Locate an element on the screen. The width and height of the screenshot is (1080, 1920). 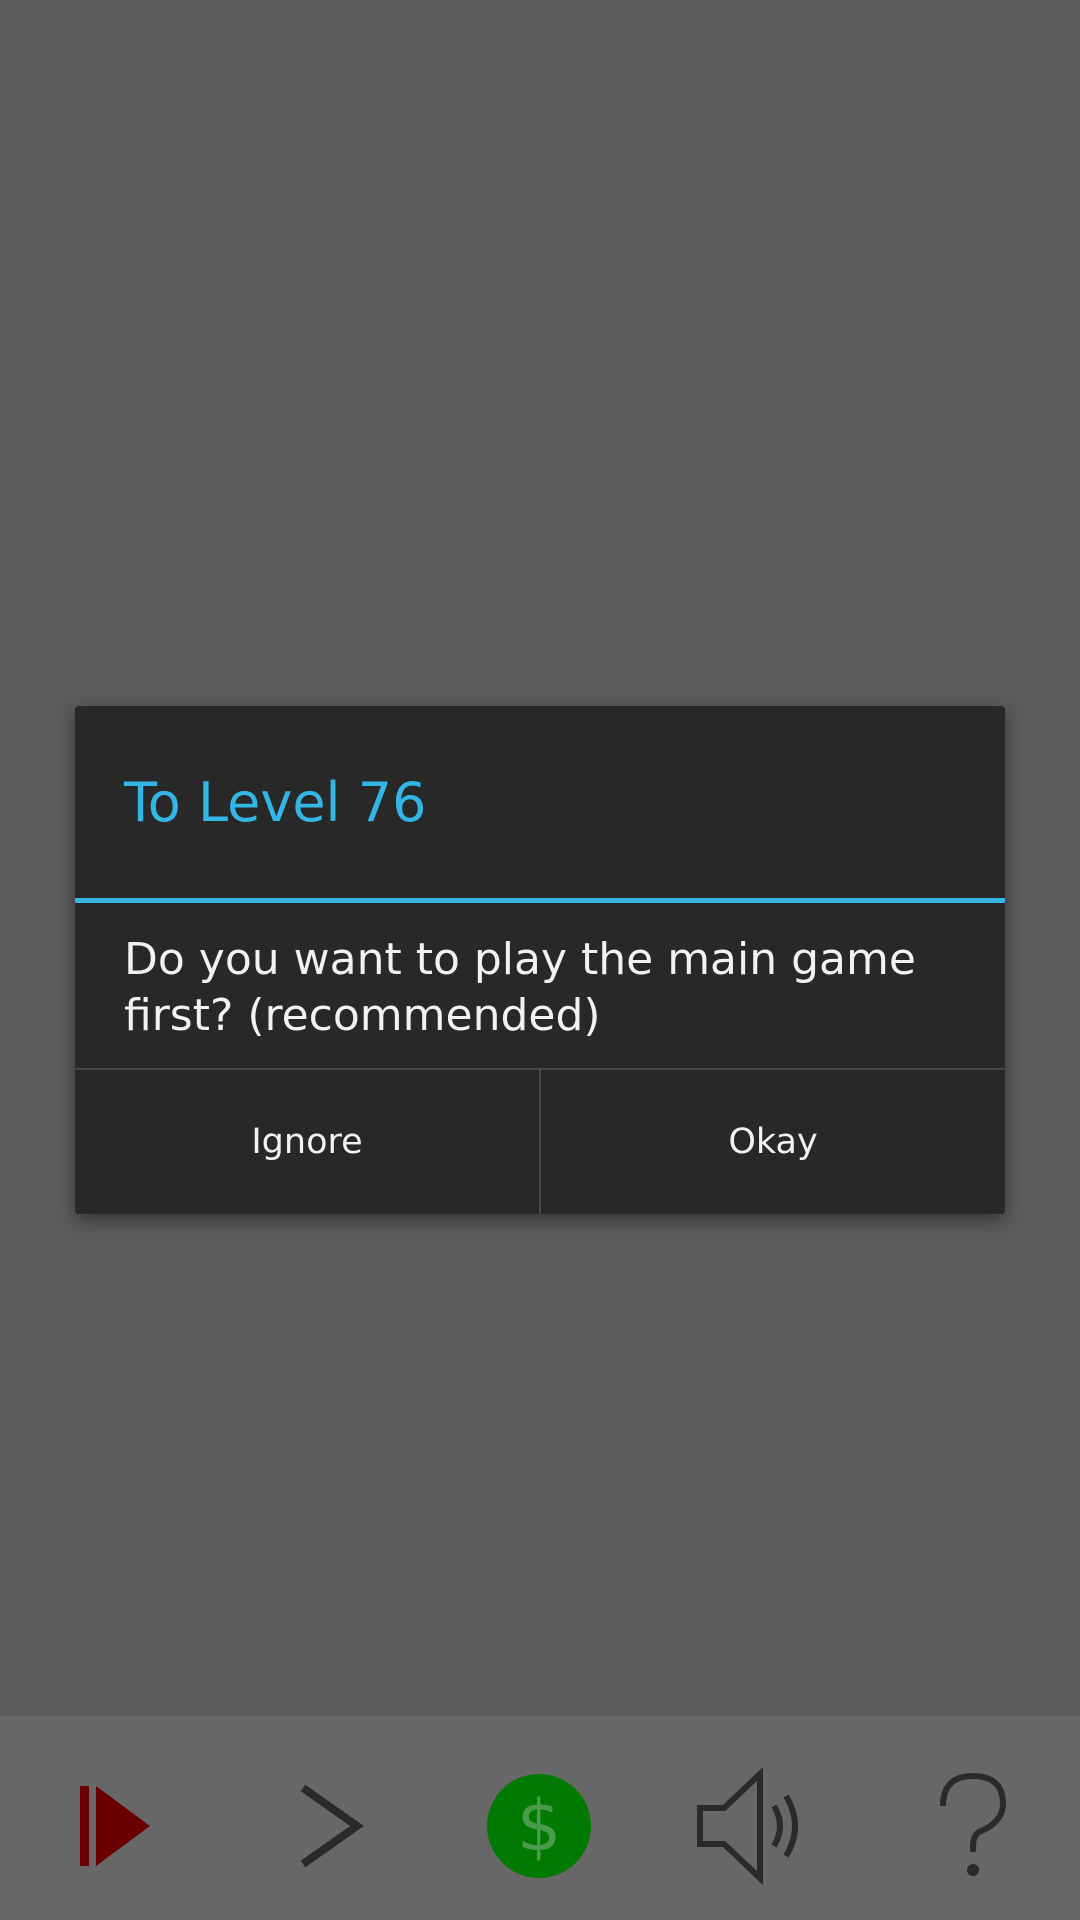
dialog-button-bar: Ignore Okay is located at coordinates (540, 1141).